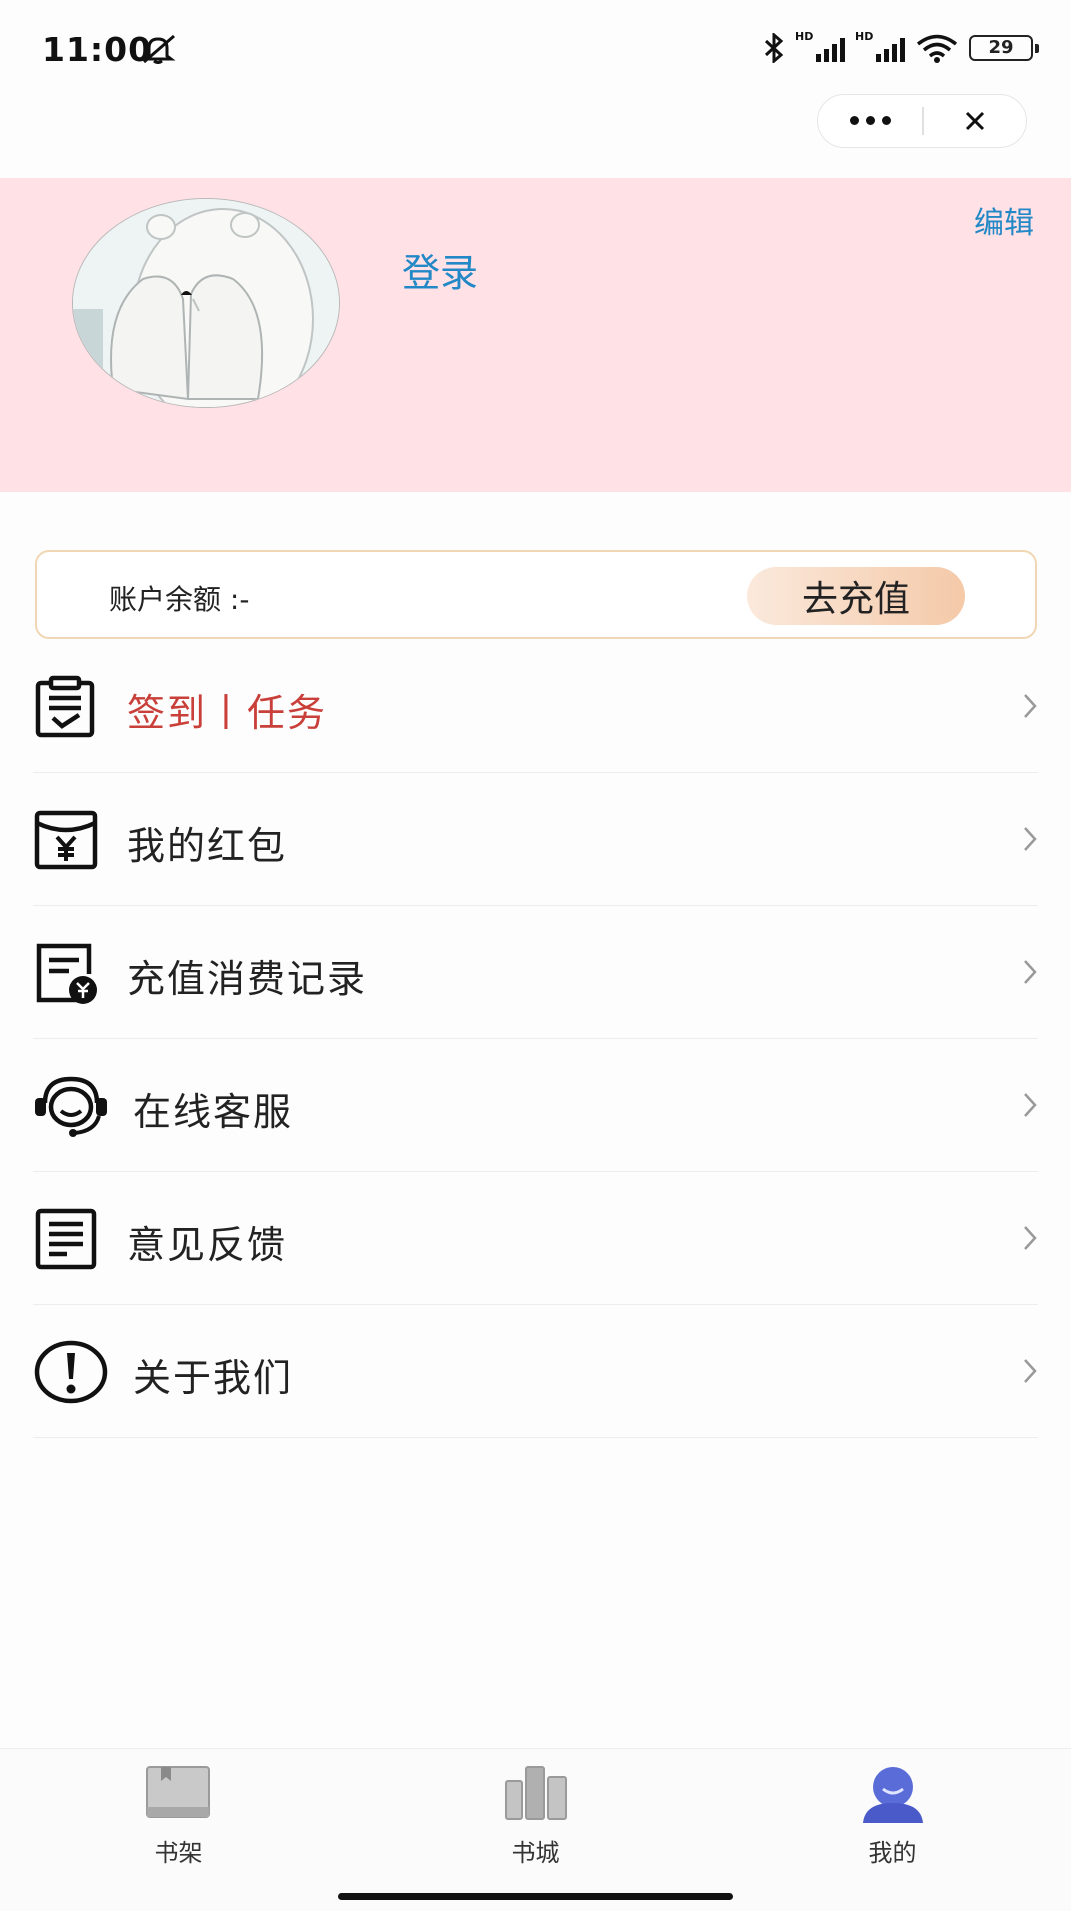 This screenshot has height=1911, width=1071. Describe the element at coordinates (71, 1106) in the screenshot. I see `customer-service-icon` at that location.